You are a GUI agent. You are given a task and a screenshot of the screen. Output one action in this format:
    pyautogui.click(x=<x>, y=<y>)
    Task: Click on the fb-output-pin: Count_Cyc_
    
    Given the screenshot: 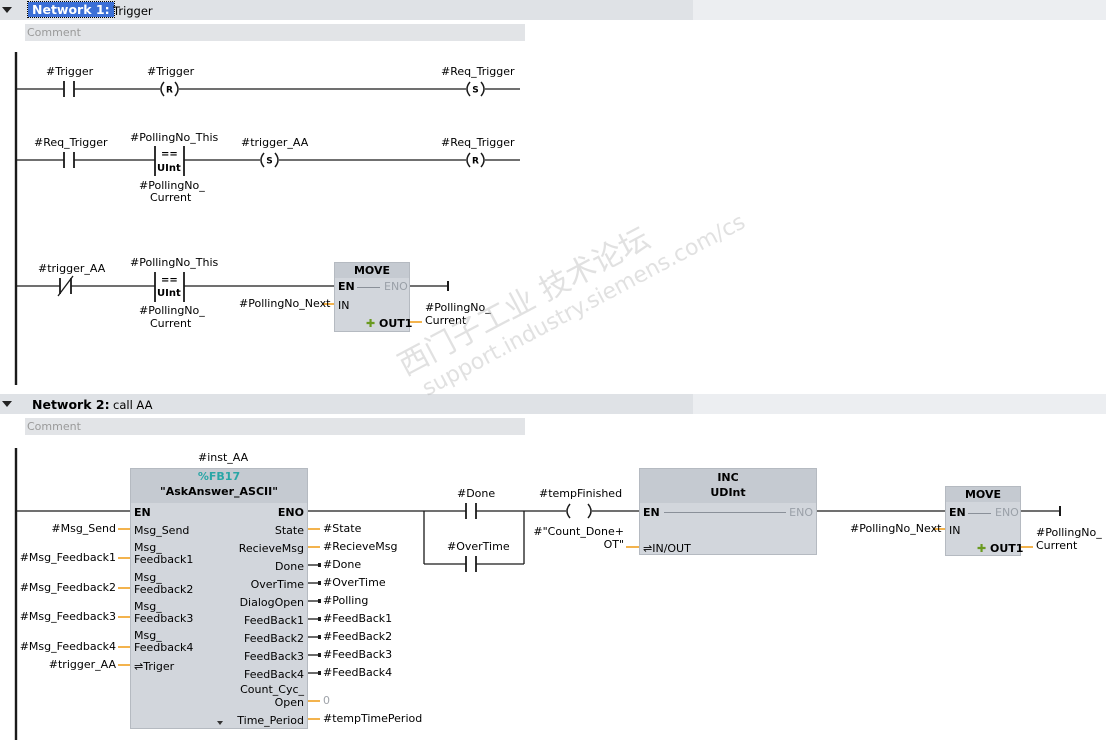 What is the action you would take?
    pyautogui.click(x=272, y=689)
    